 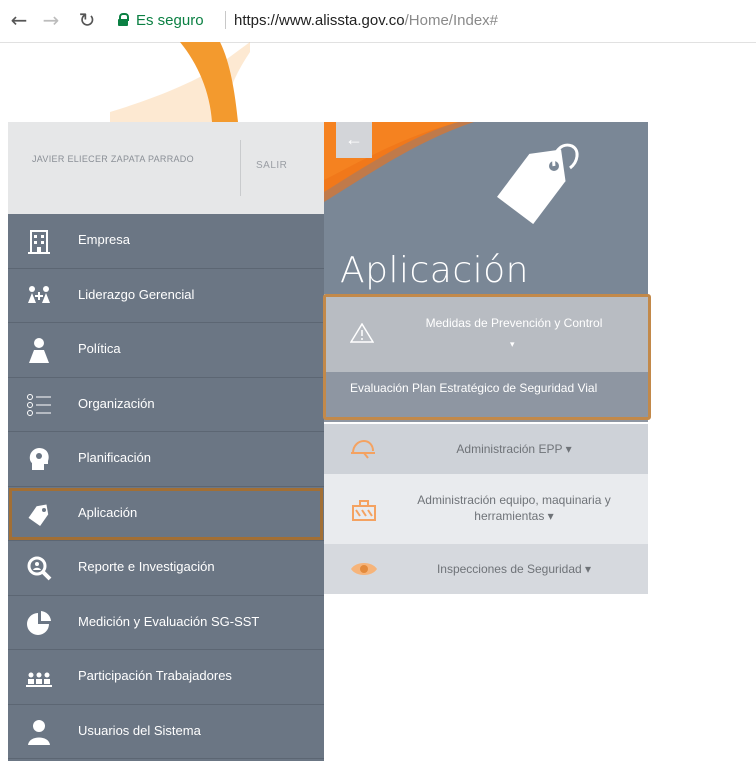 I want to click on sidebar-item-usuarios: Usuarios del Sistema, so click(x=166, y=732).